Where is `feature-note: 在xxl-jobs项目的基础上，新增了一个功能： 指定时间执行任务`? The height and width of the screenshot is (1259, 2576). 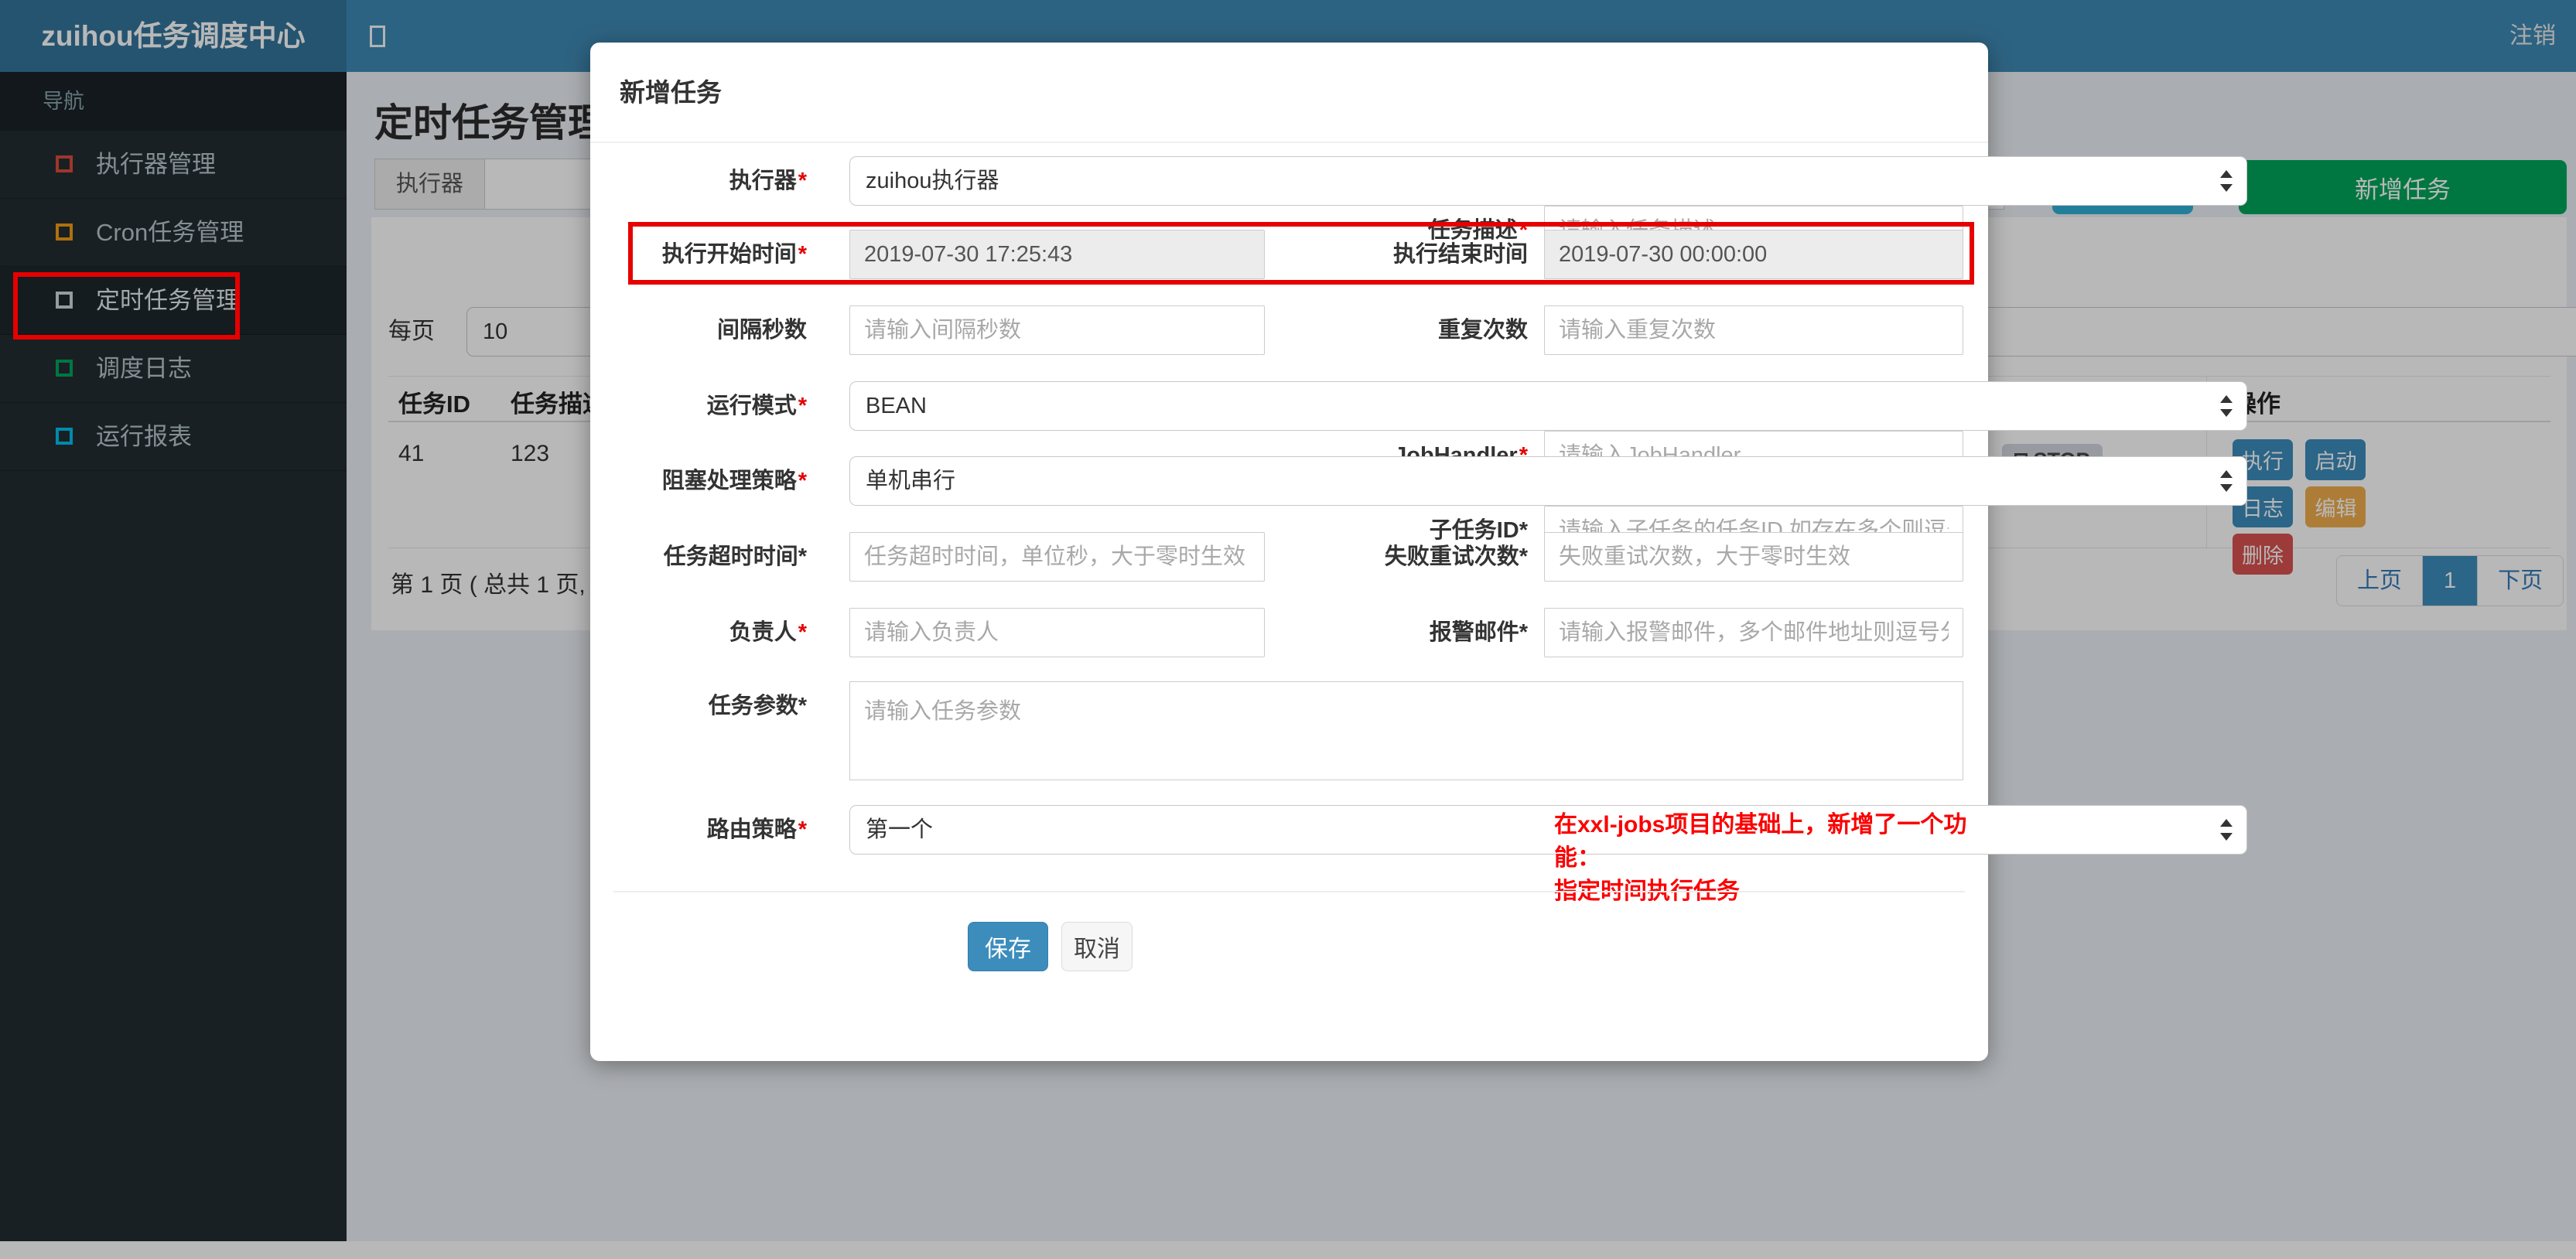 feature-note: 在xxl-jobs项目的基础上，新增了一个功能： 指定时间执行任务 is located at coordinates (1760, 858).